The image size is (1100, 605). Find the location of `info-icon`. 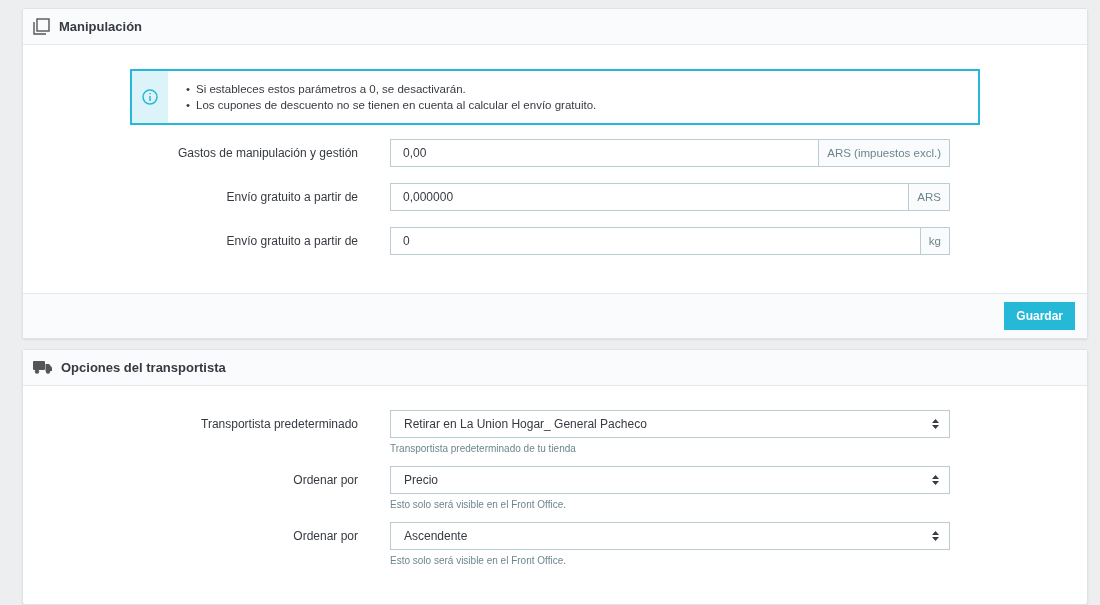

info-icon is located at coordinates (150, 97).